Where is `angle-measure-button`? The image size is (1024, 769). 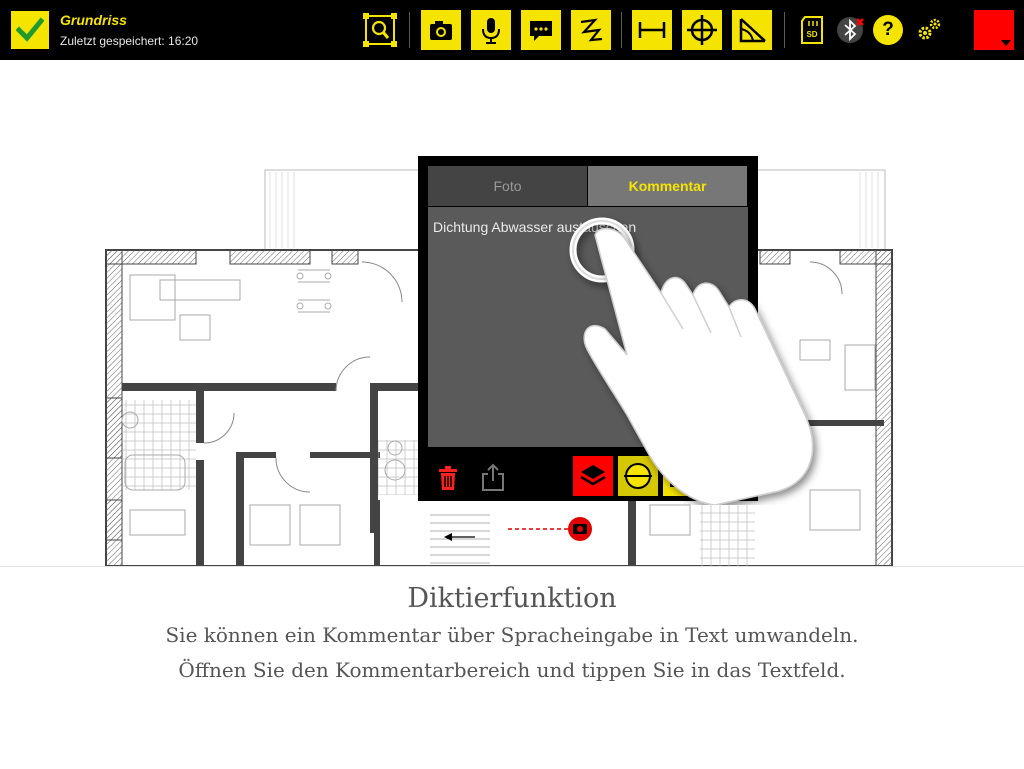
angle-measure-button is located at coordinates (752, 30).